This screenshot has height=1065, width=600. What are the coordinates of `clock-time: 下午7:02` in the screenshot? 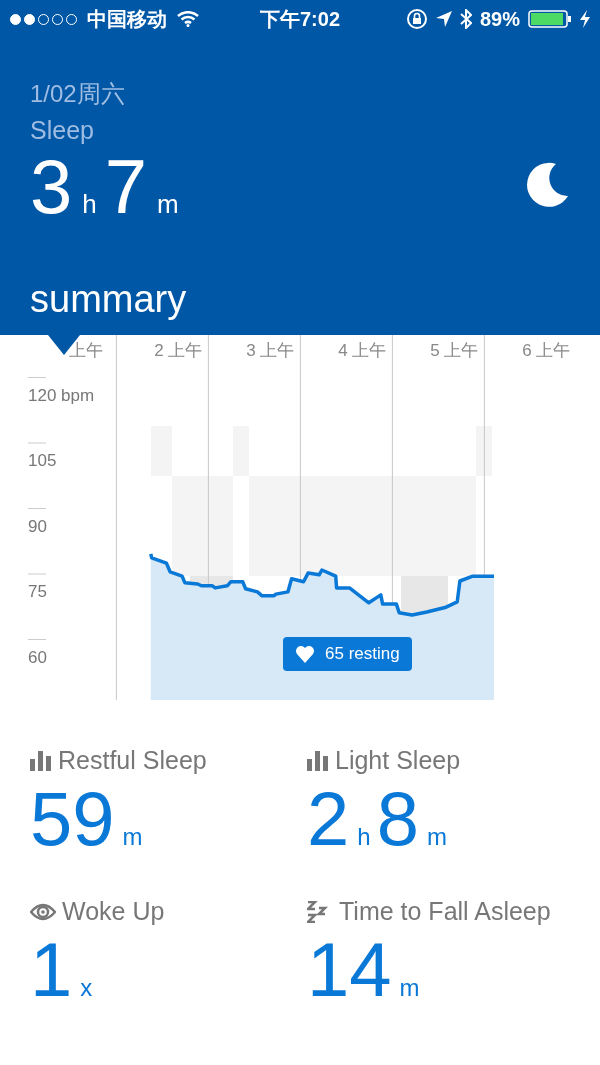 It's located at (300, 19).